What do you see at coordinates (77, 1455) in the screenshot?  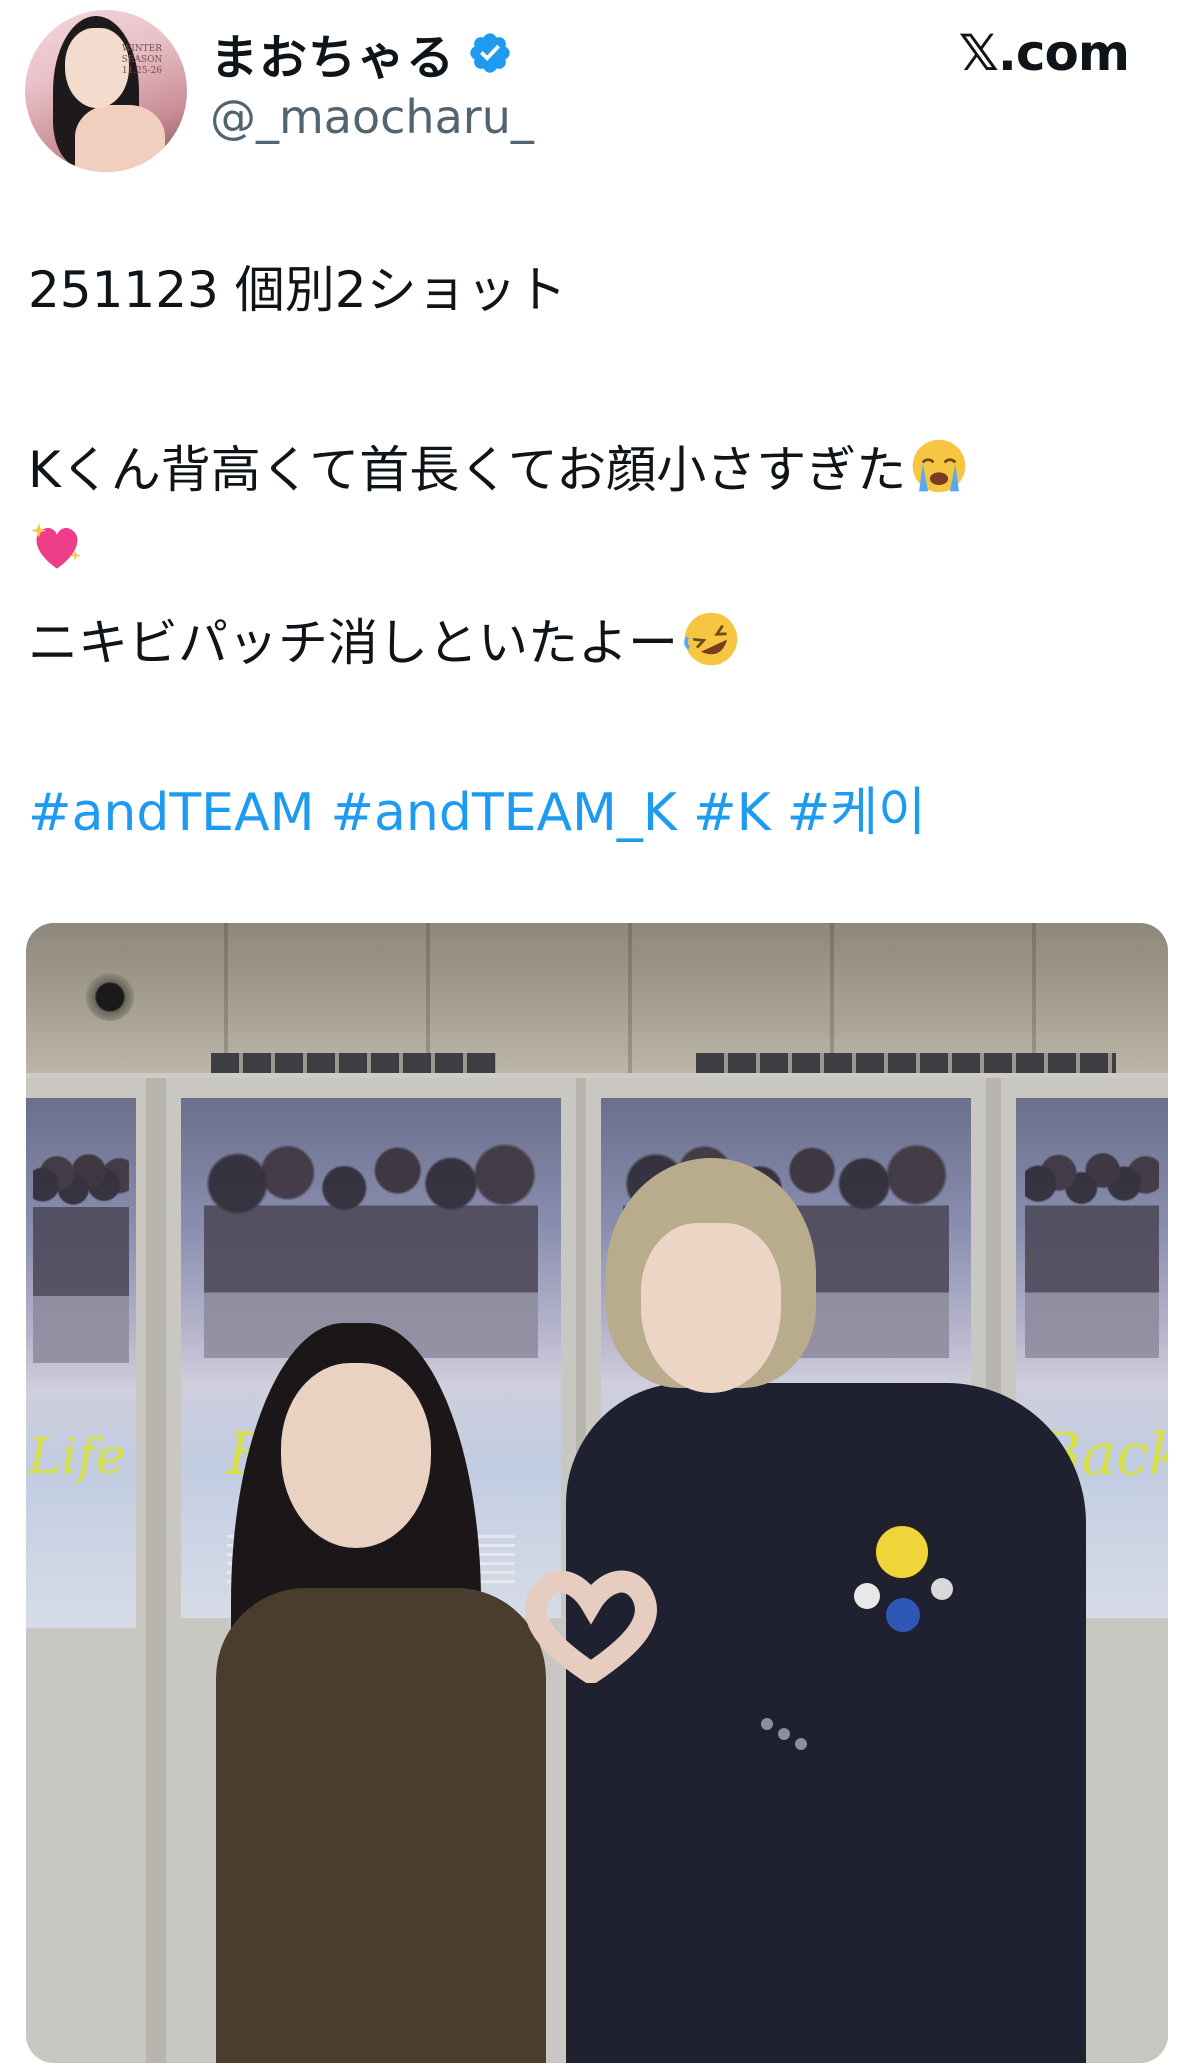 I see `poster-script-text: Life` at bounding box center [77, 1455].